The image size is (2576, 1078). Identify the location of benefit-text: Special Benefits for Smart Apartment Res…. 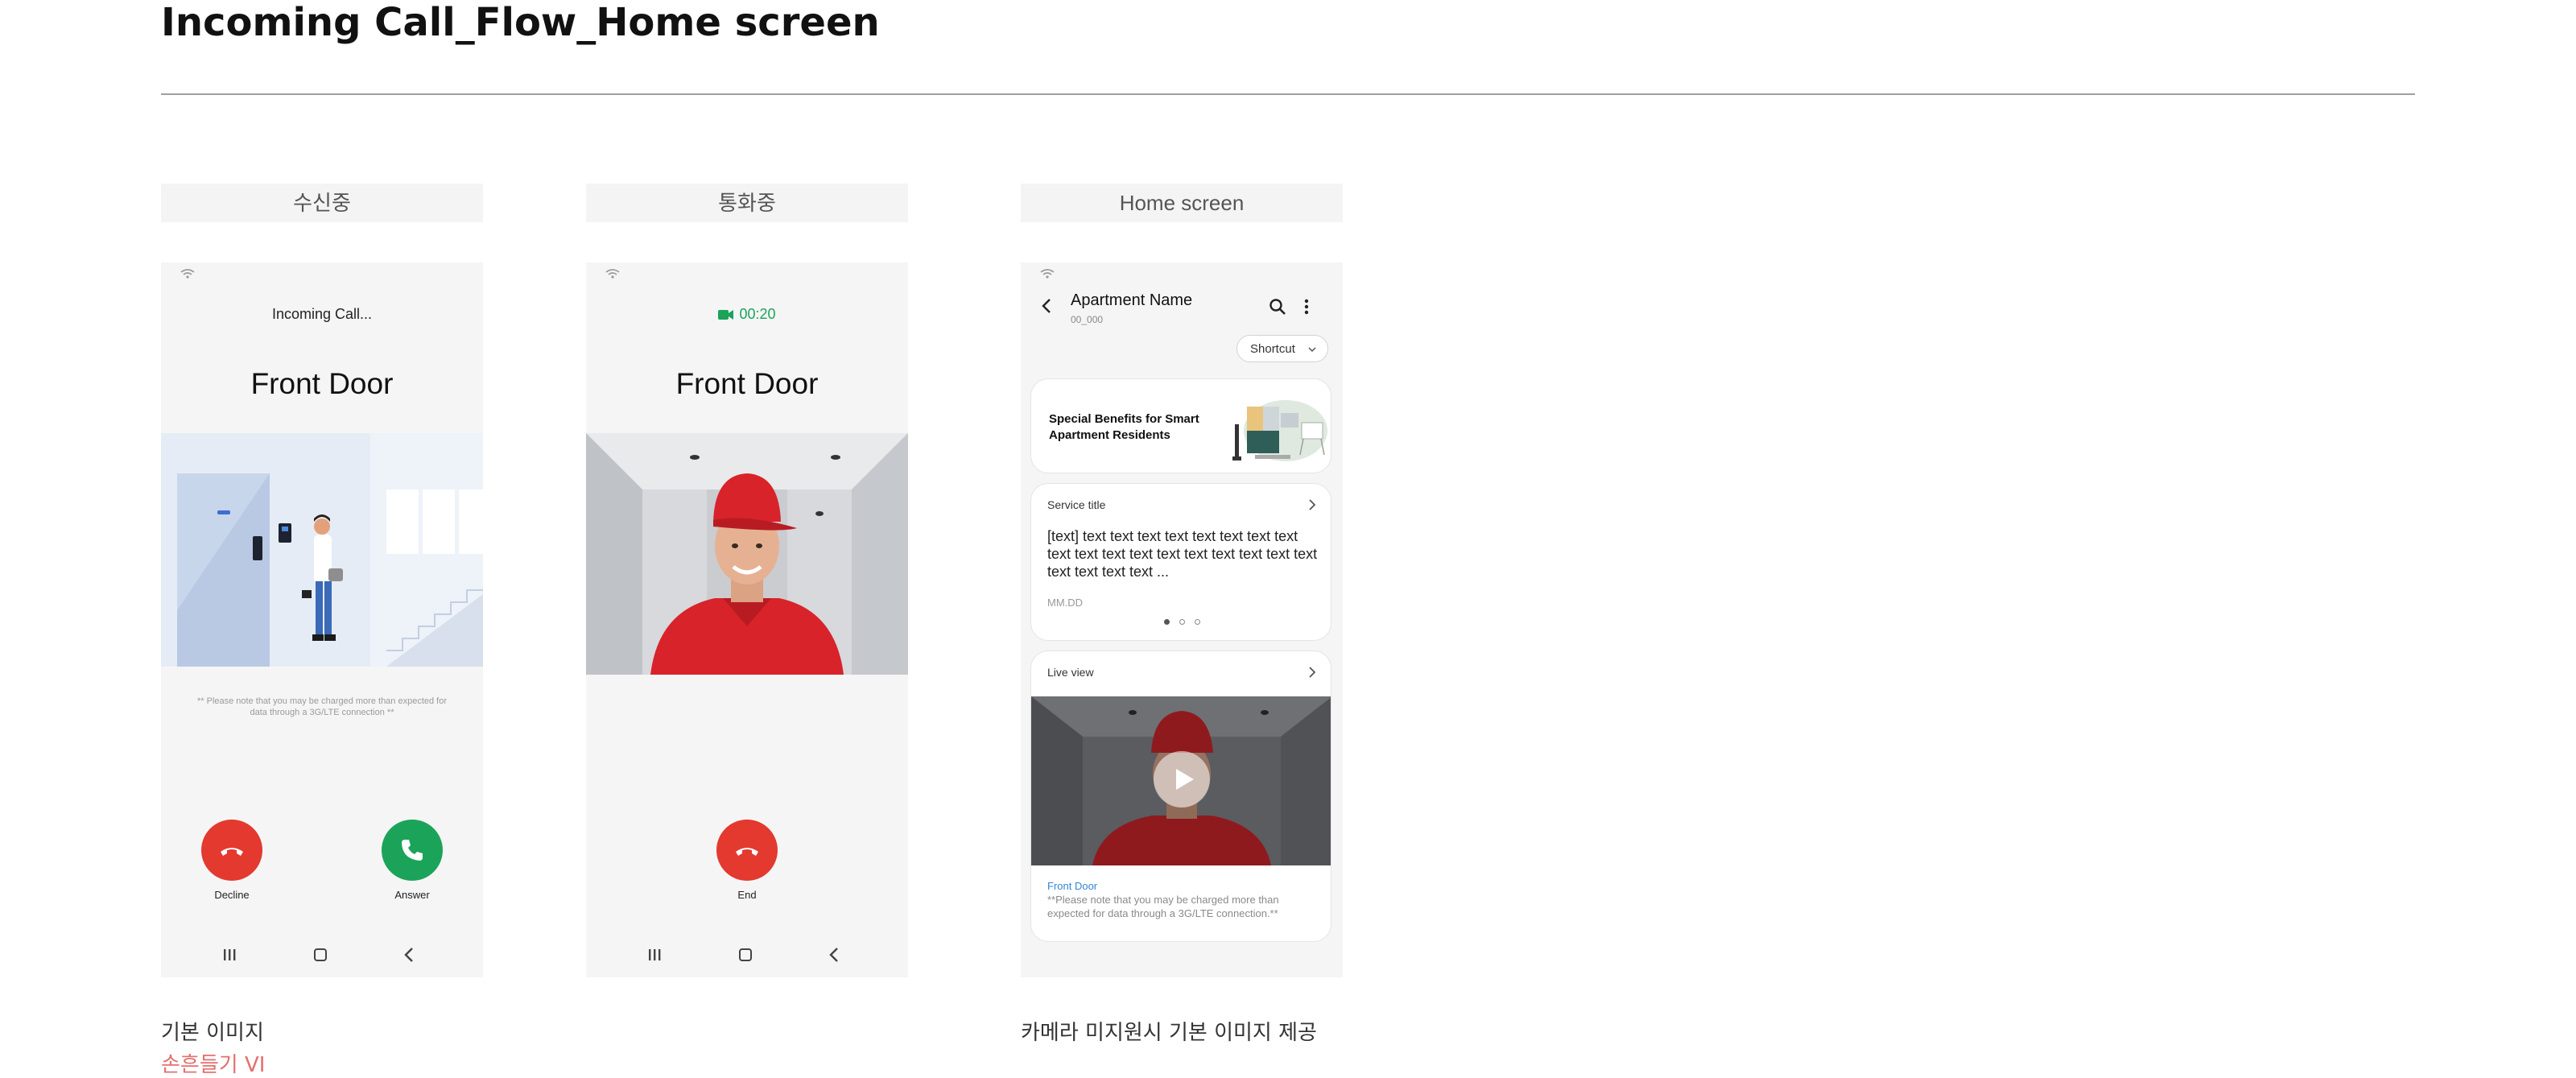
(1124, 427).